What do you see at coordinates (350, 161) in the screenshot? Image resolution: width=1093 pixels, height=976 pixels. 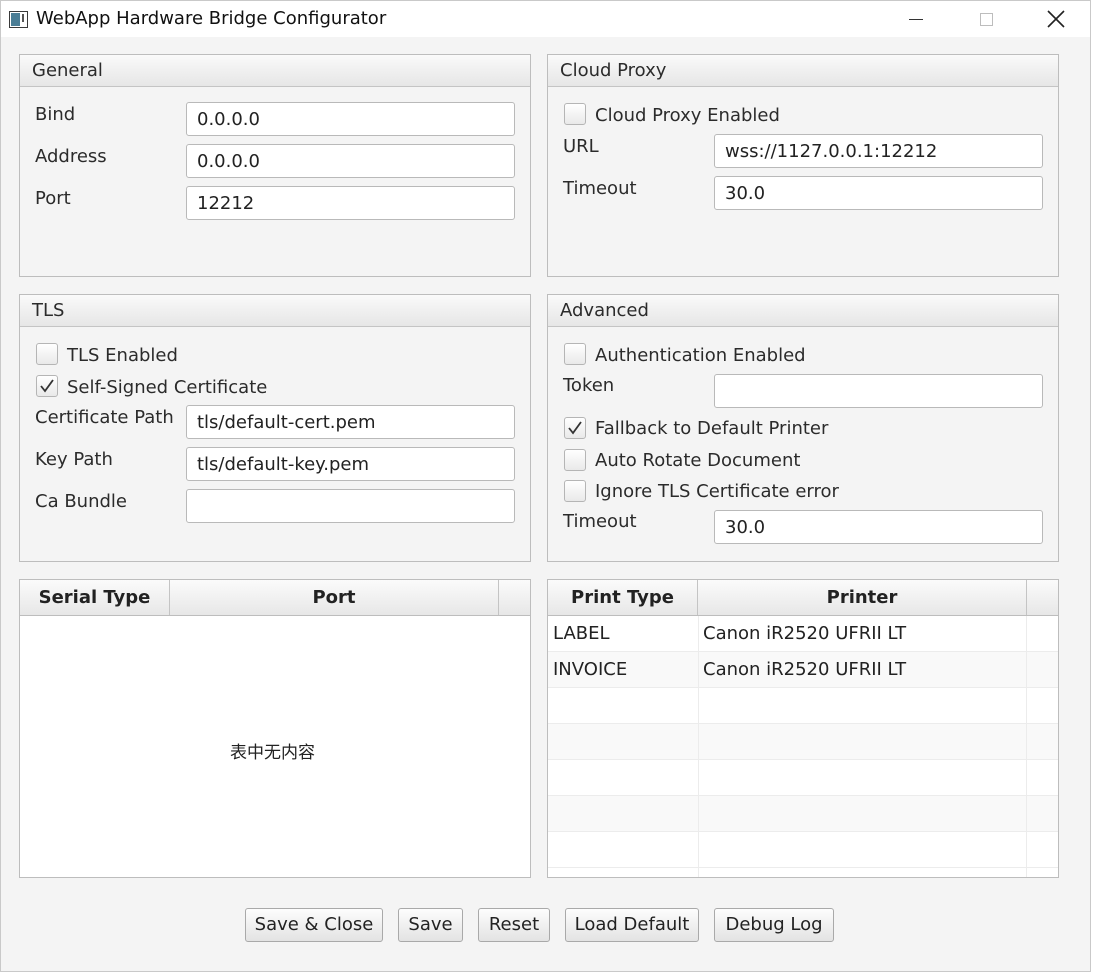 I see `address-input` at bounding box center [350, 161].